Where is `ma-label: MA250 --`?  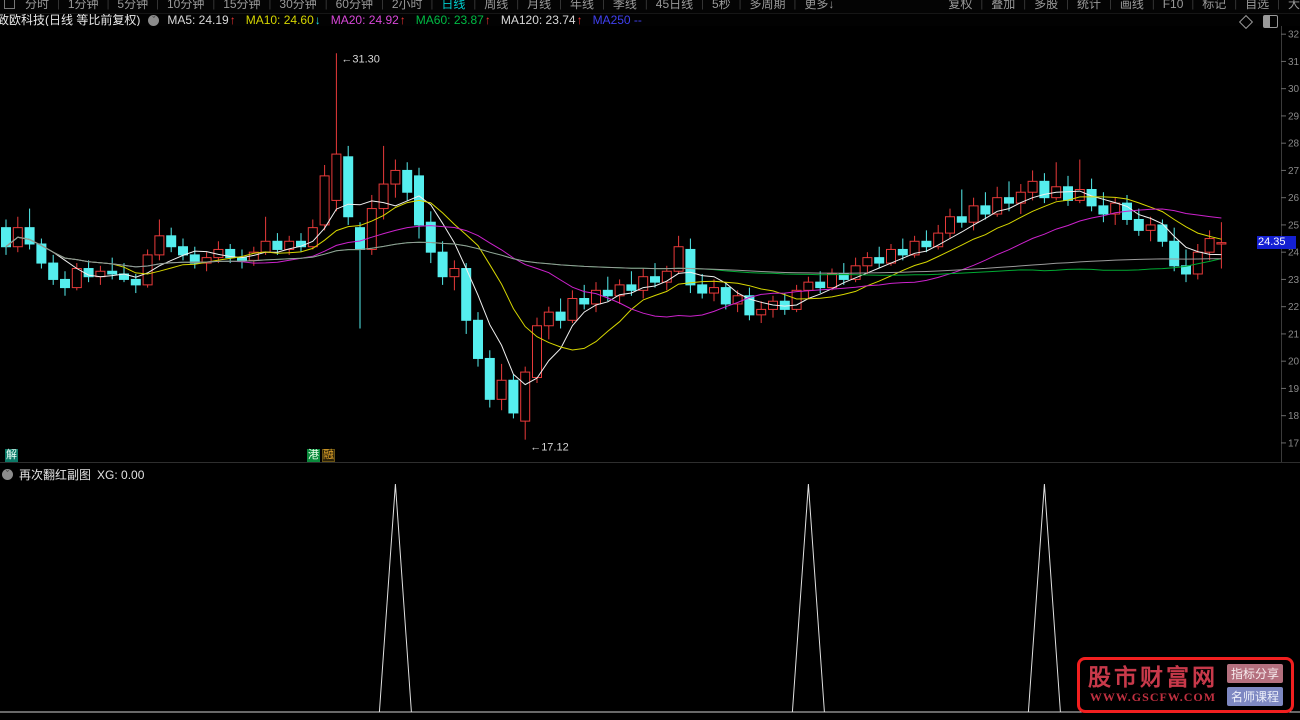 ma-label: MA250 -- is located at coordinates (617, 20).